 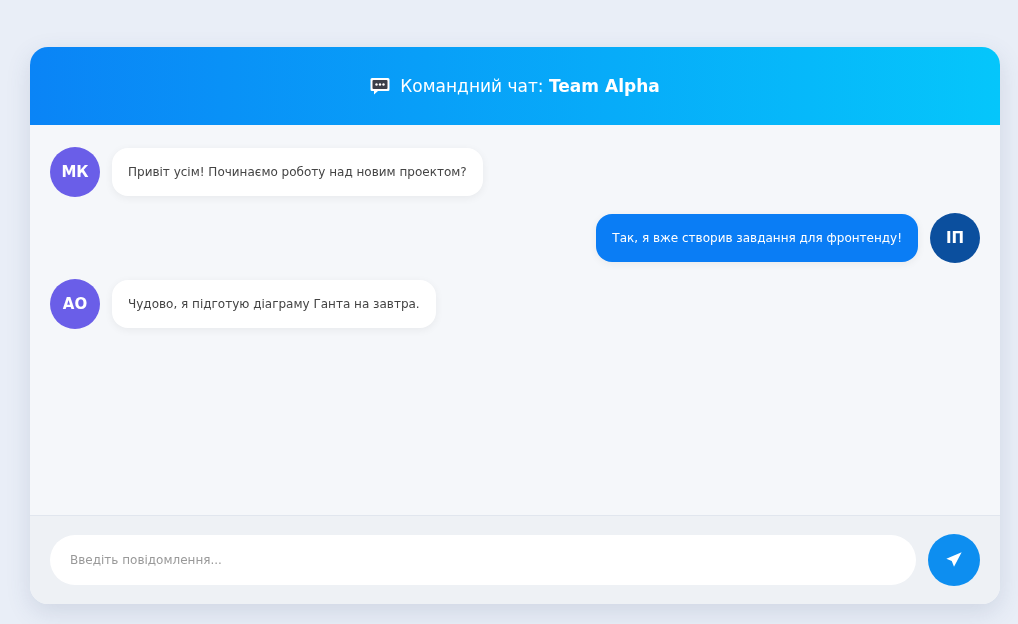 I want to click on chat-bubble-icon, so click(x=380, y=86).